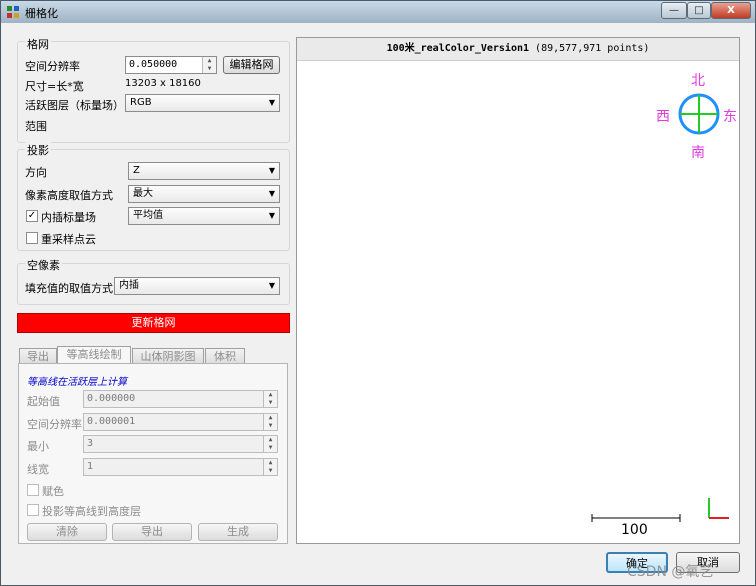 This screenshot has width=756, height=586. What do you see at coordinates (636, 518) in the screenshot?
I see `scale-bar-icon` at bounding box center [636, 518].